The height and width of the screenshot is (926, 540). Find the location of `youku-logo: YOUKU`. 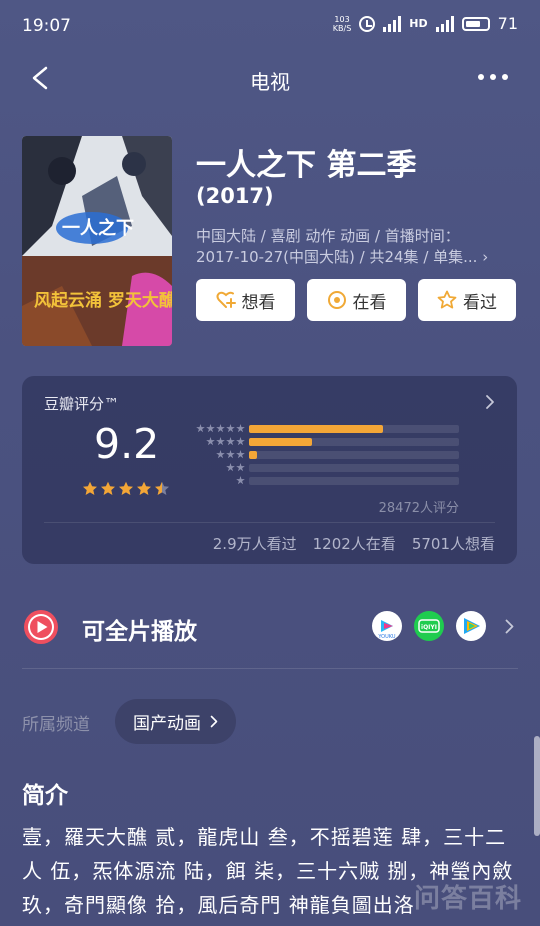

youku-logo: YOUKU is located at coordinates (386, 630).